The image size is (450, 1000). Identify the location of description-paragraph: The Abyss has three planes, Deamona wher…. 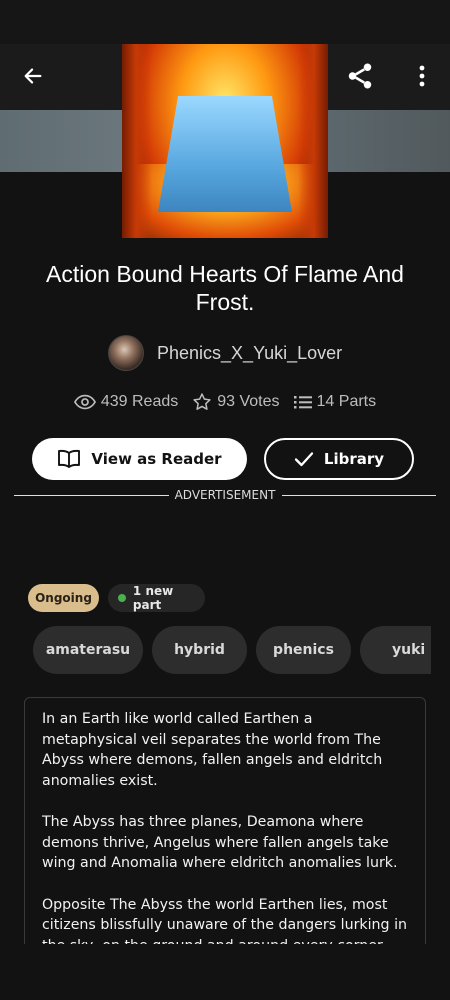
(220, 842).